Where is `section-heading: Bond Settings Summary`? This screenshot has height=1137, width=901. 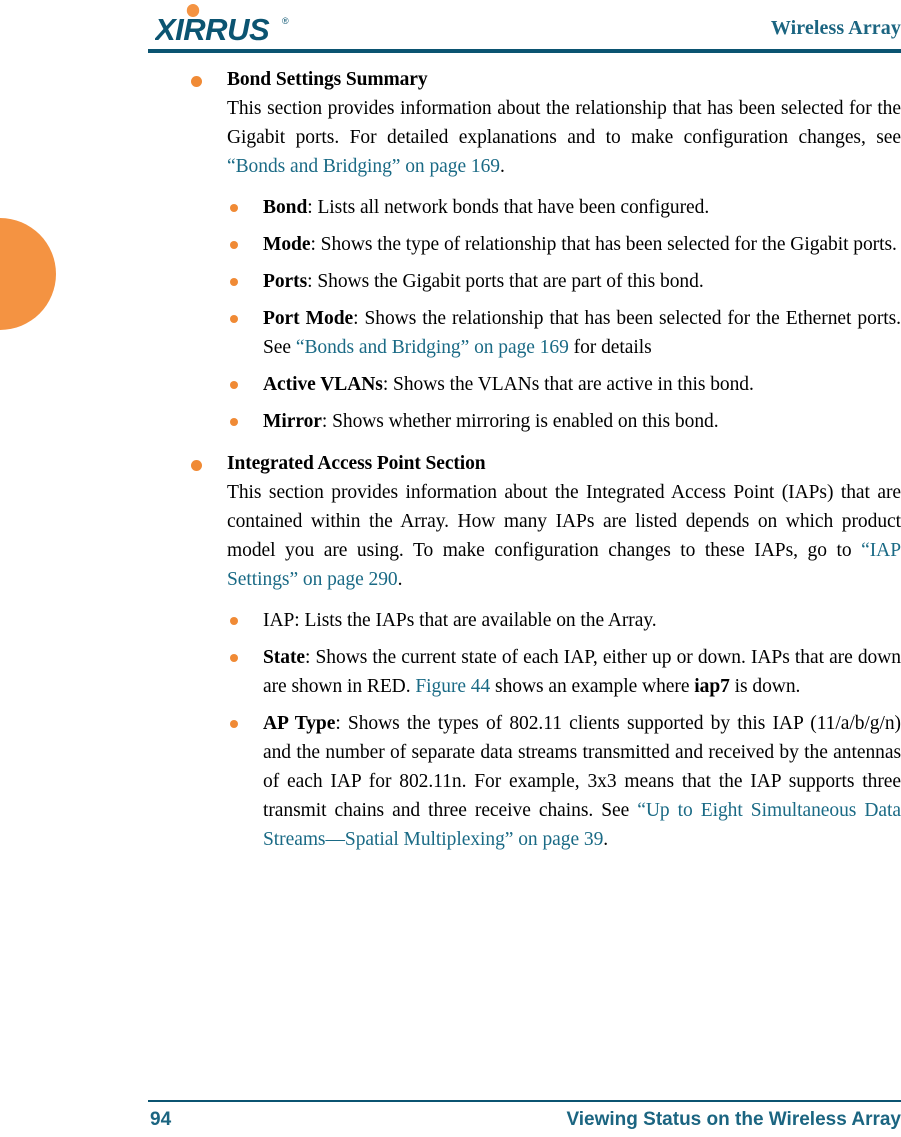 section-heading: Bond Settings Summary is located at coordinates (327, 79).